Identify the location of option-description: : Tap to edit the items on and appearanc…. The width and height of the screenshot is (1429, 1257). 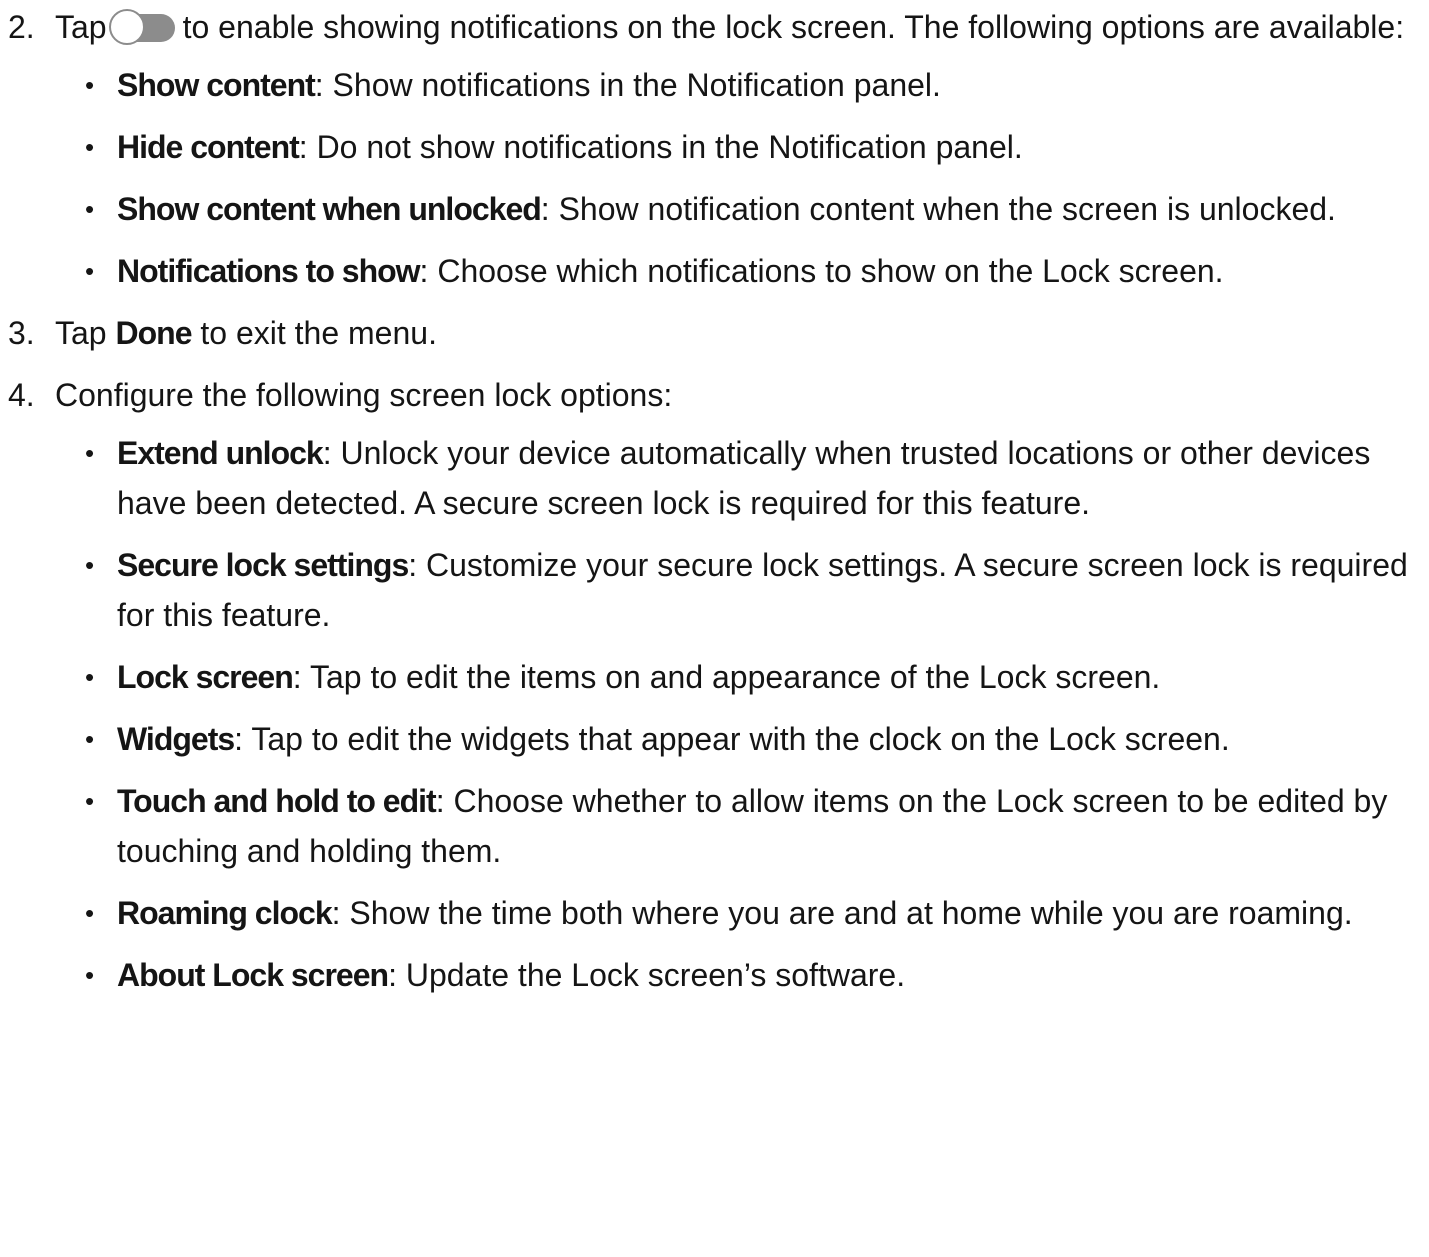
(726, 677).